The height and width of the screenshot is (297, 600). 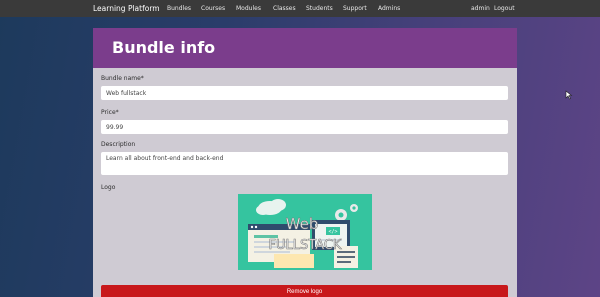 What do you see at coordinates (108, 187) in the screenshot?
I see `logo-label: Logo` at bounding box center [108, 187].